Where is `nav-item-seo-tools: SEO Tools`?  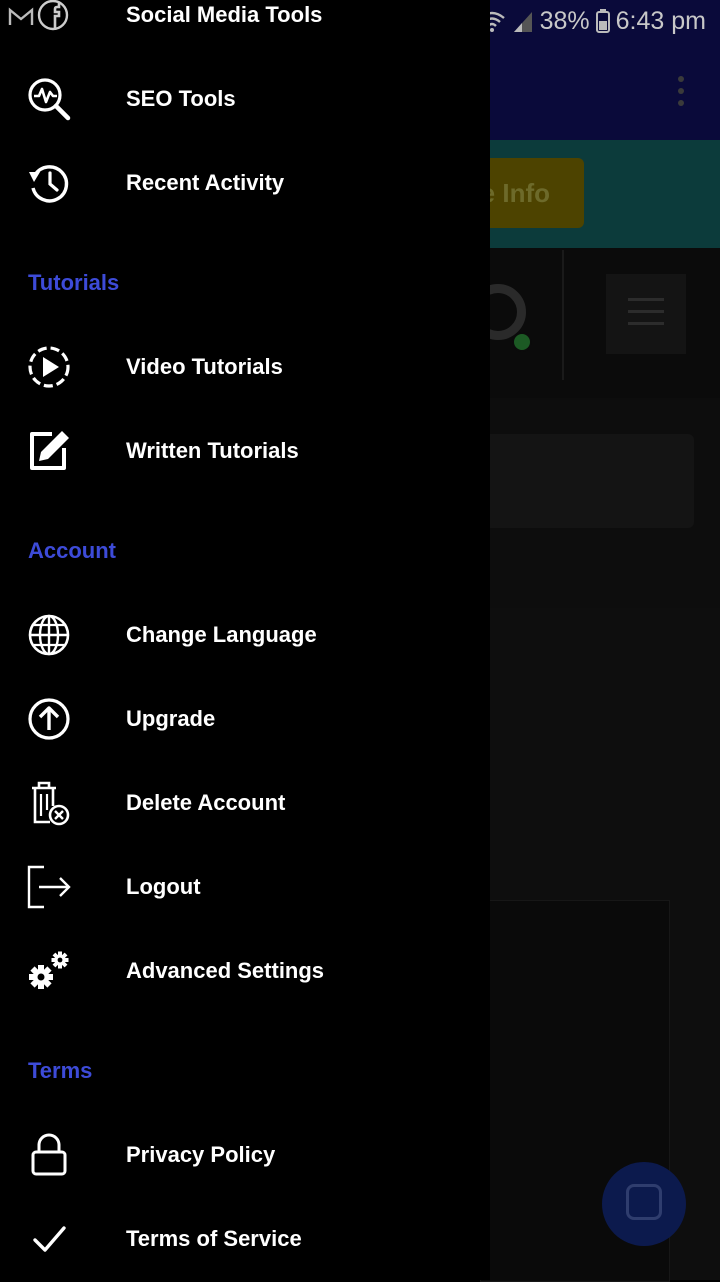 nav-item-seo-tools: SEO Tools is located at coordinates (245, 99).